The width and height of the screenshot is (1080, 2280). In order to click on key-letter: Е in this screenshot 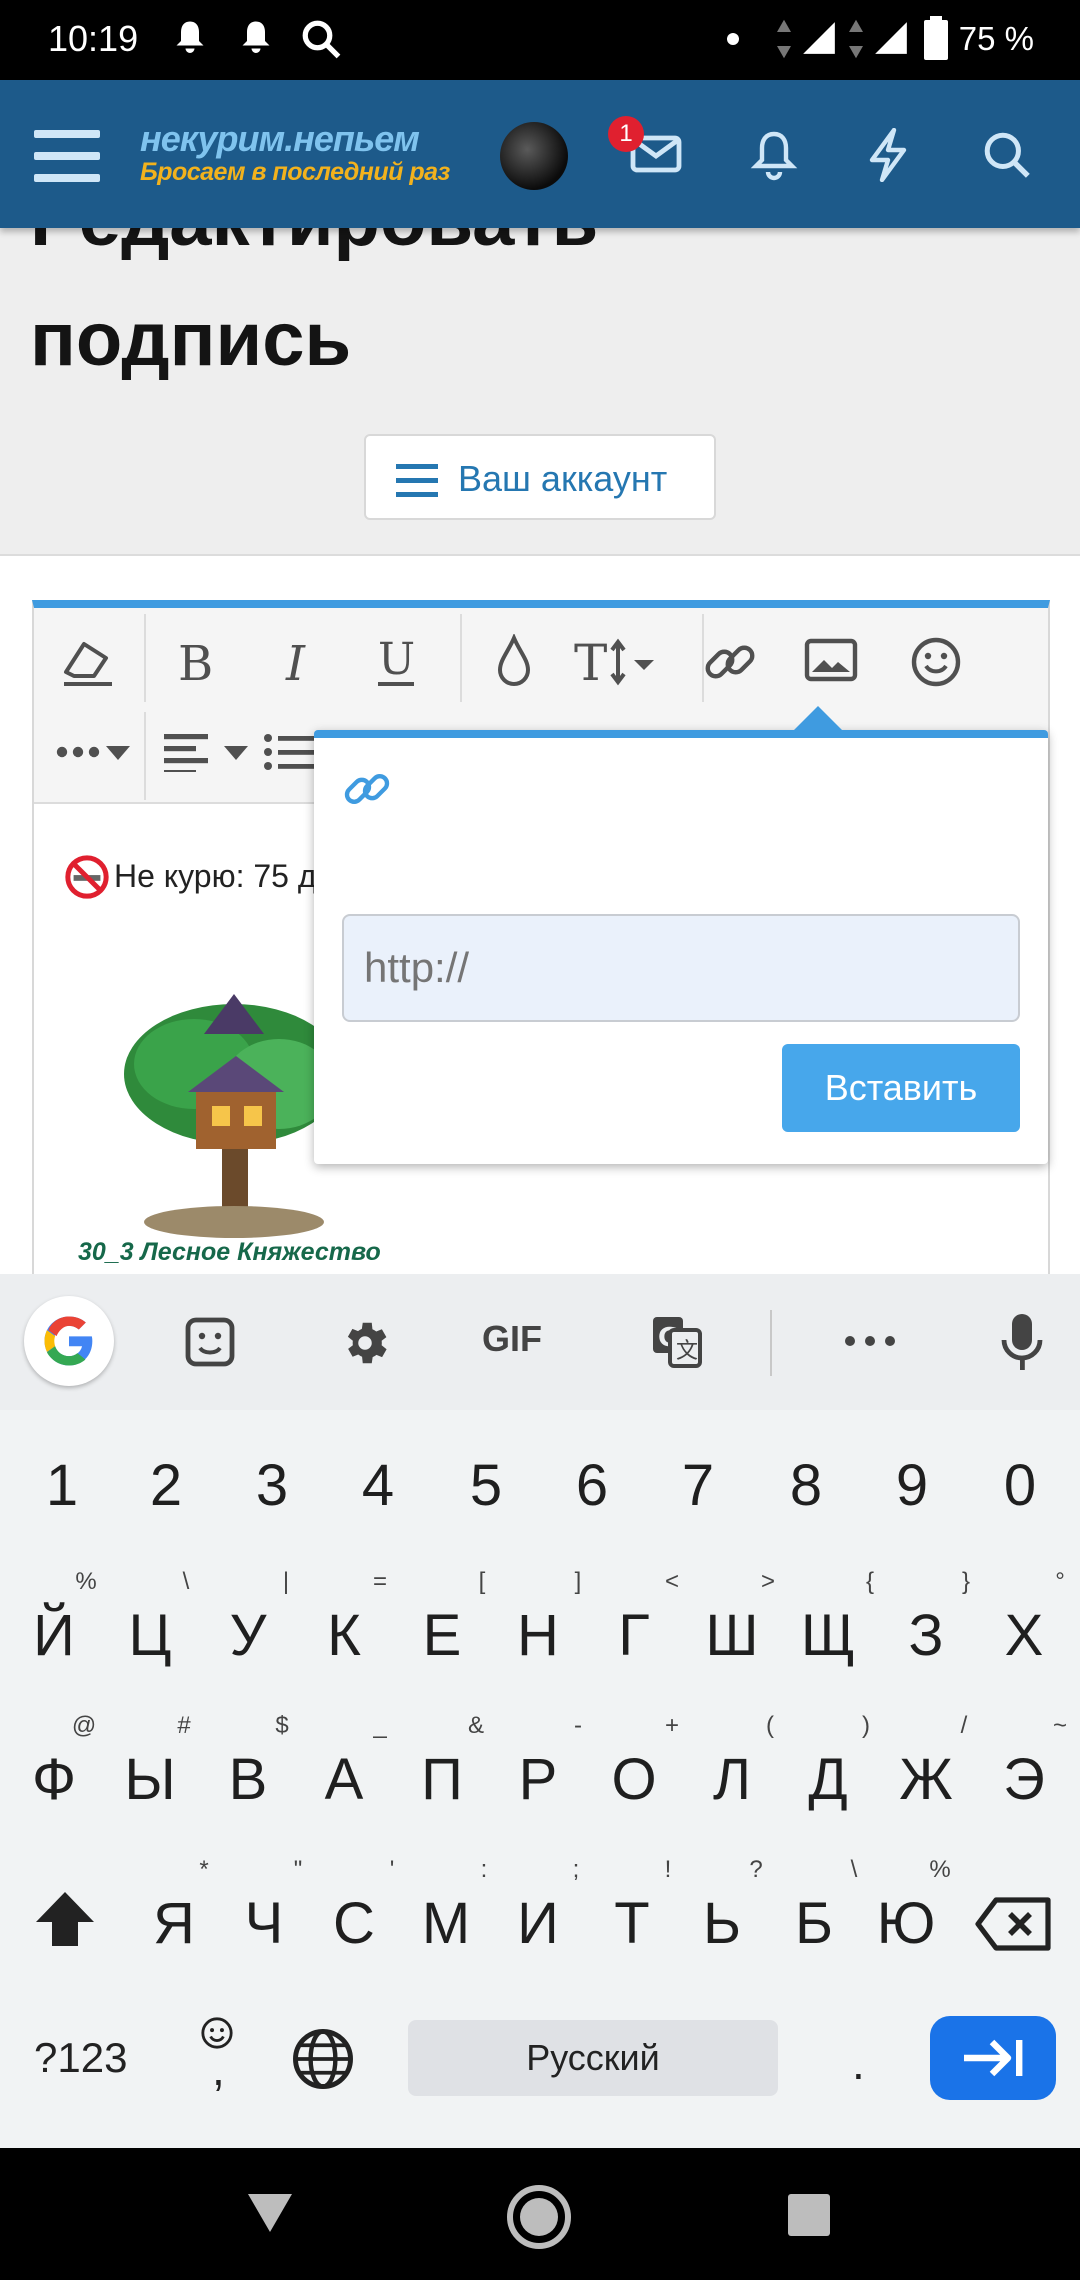, I will do `click(442, 1635)`.